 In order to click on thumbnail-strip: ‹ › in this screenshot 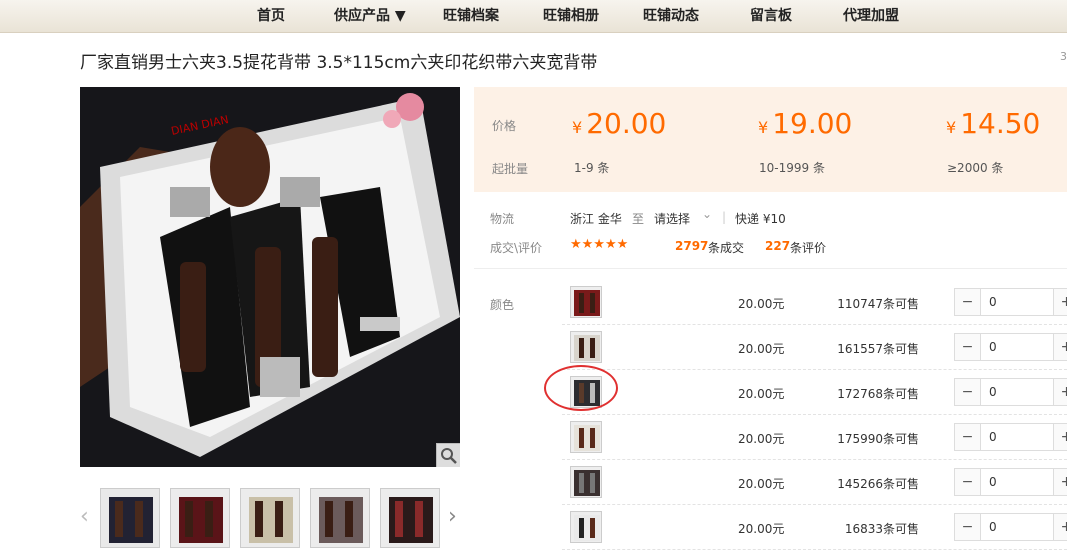, I will do `click(272, 518)`.